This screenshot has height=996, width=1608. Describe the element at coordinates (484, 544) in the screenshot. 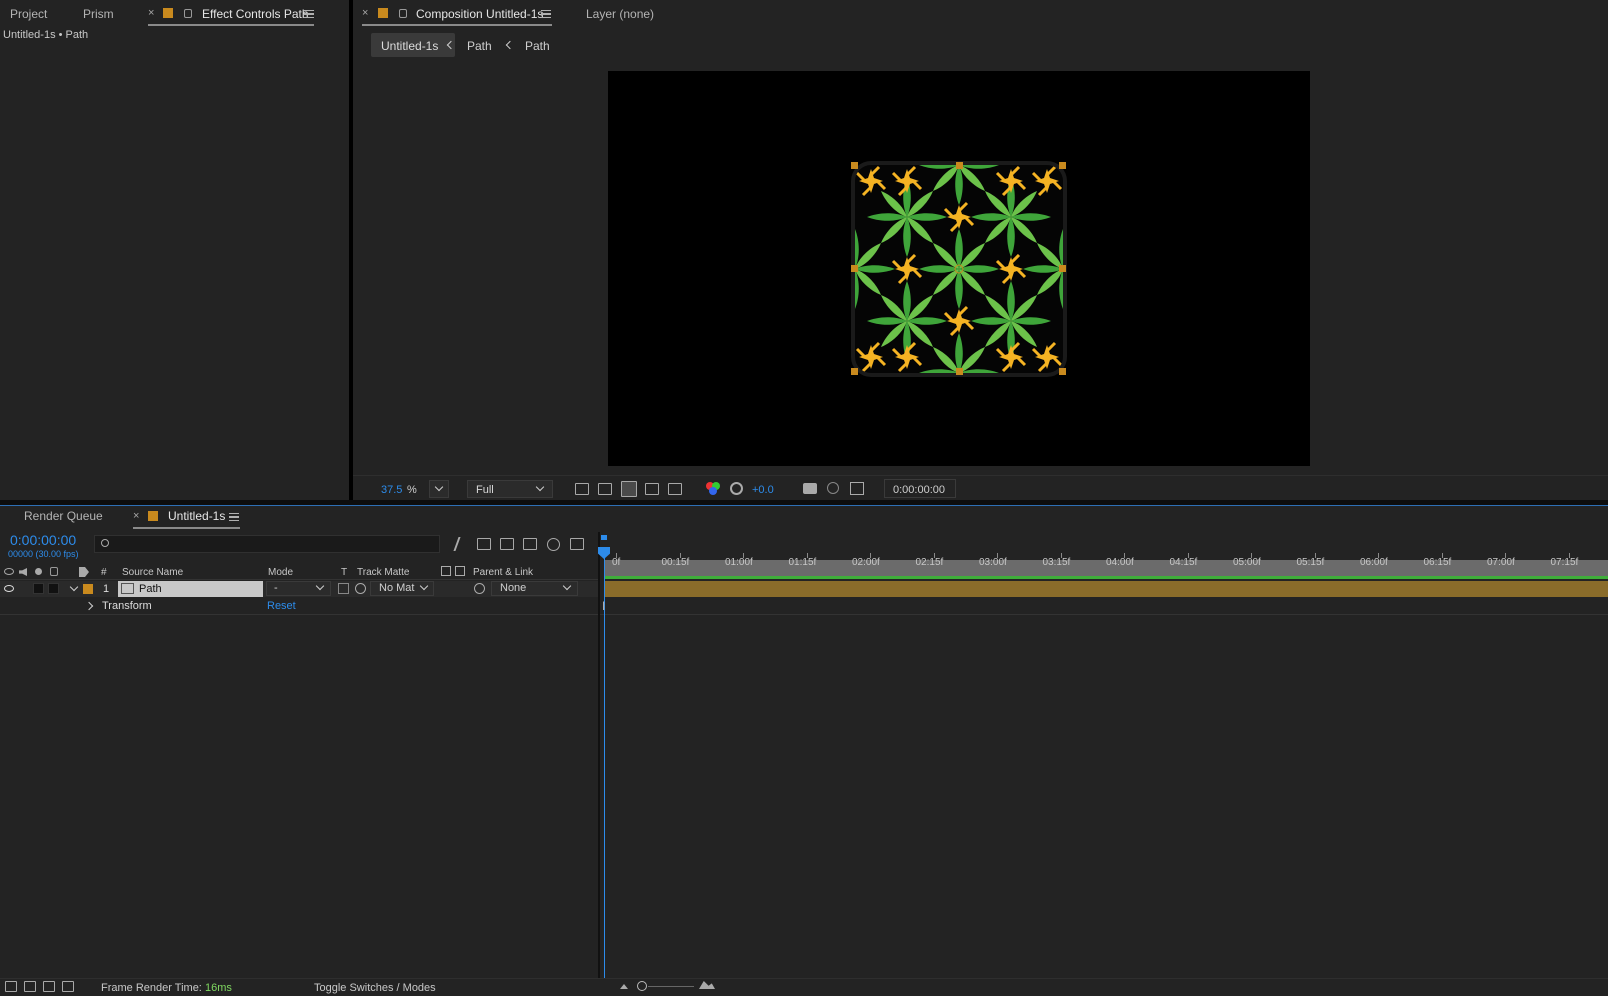

I see `shy-layers-icon` at that location.